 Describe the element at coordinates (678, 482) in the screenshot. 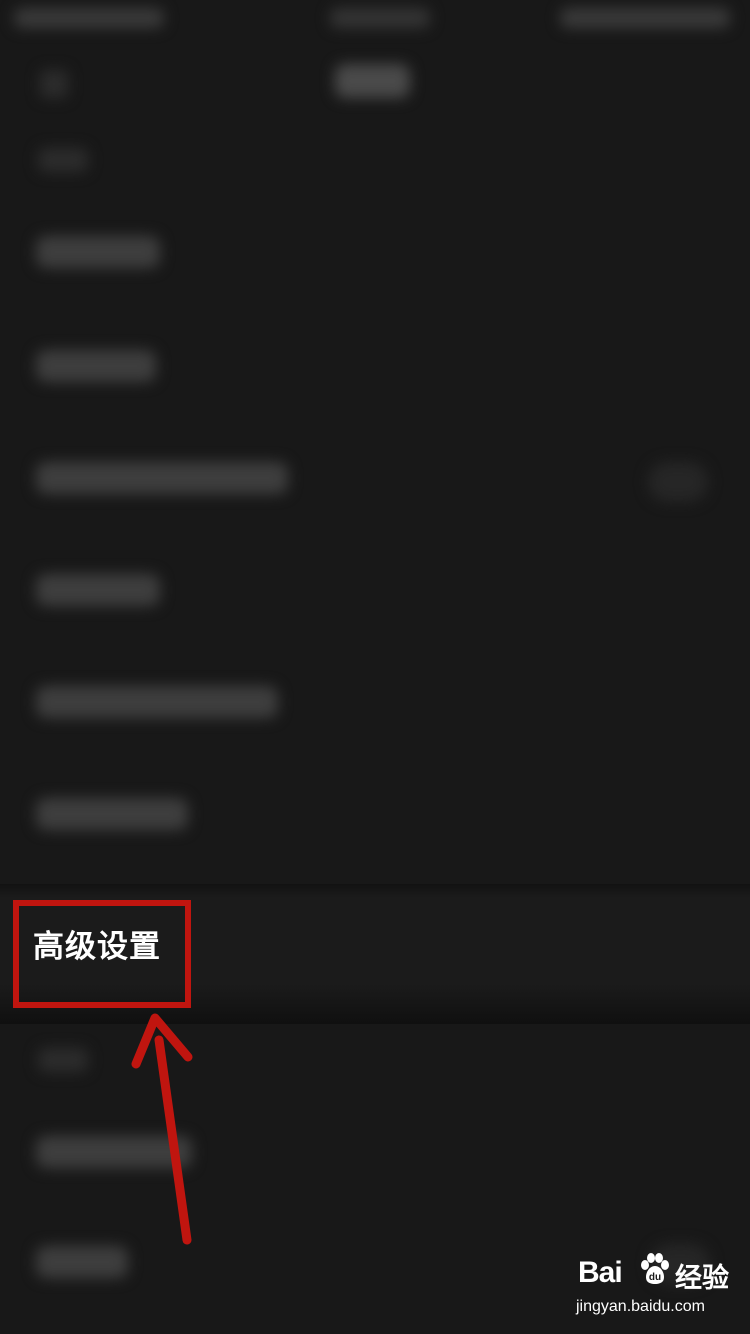

I see `settings-toggle` at that location.